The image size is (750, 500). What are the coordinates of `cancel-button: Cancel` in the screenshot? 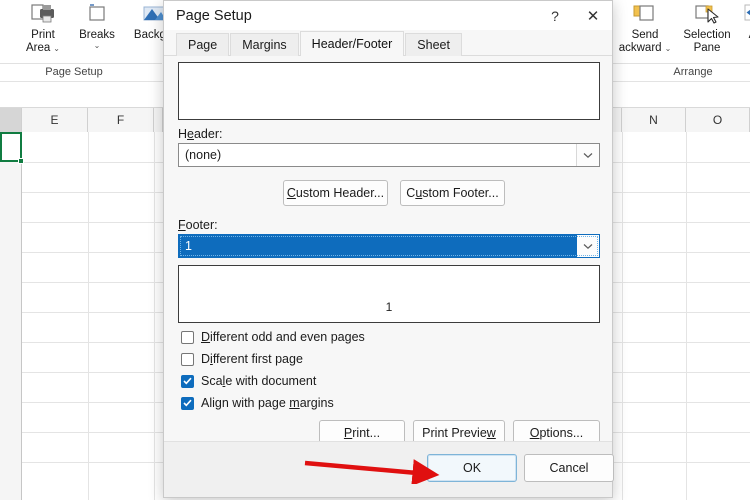 It's located at (569, 468).